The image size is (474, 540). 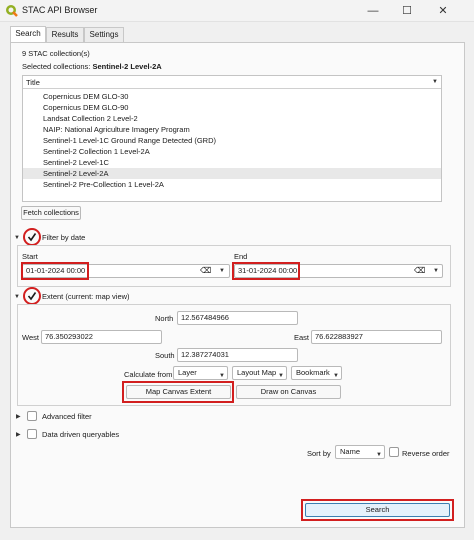 What do you see at coordinates (373, 11) in the screenshot?
I see `minimize-button: —` at bounding box center [373, 11].